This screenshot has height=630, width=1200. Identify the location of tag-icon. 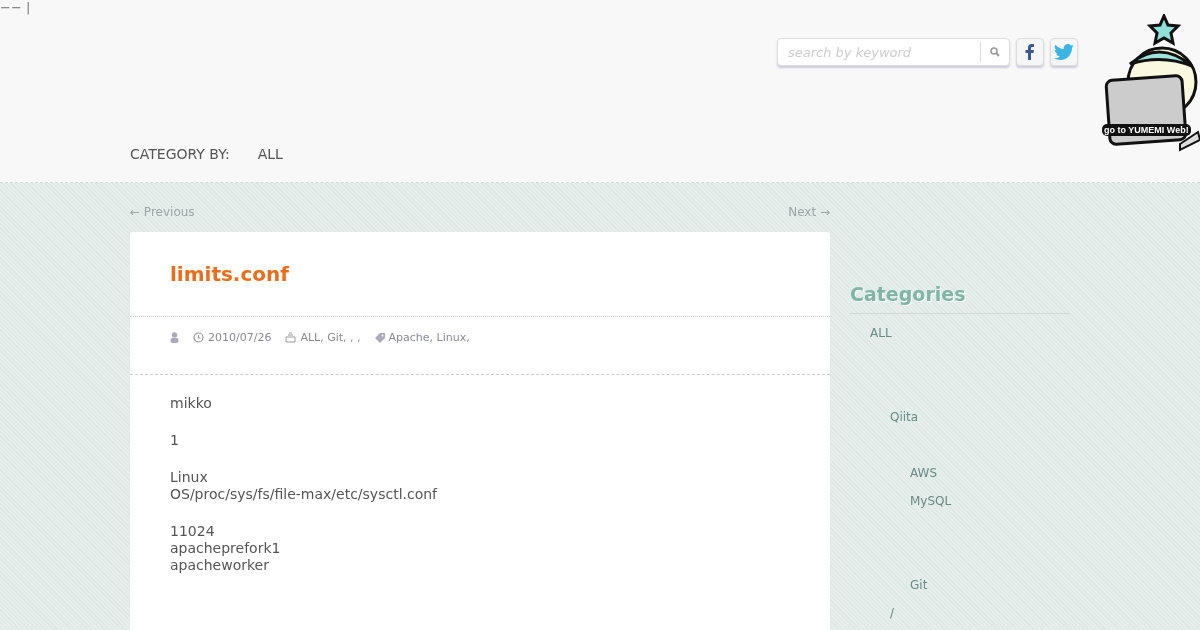
(379, 337).